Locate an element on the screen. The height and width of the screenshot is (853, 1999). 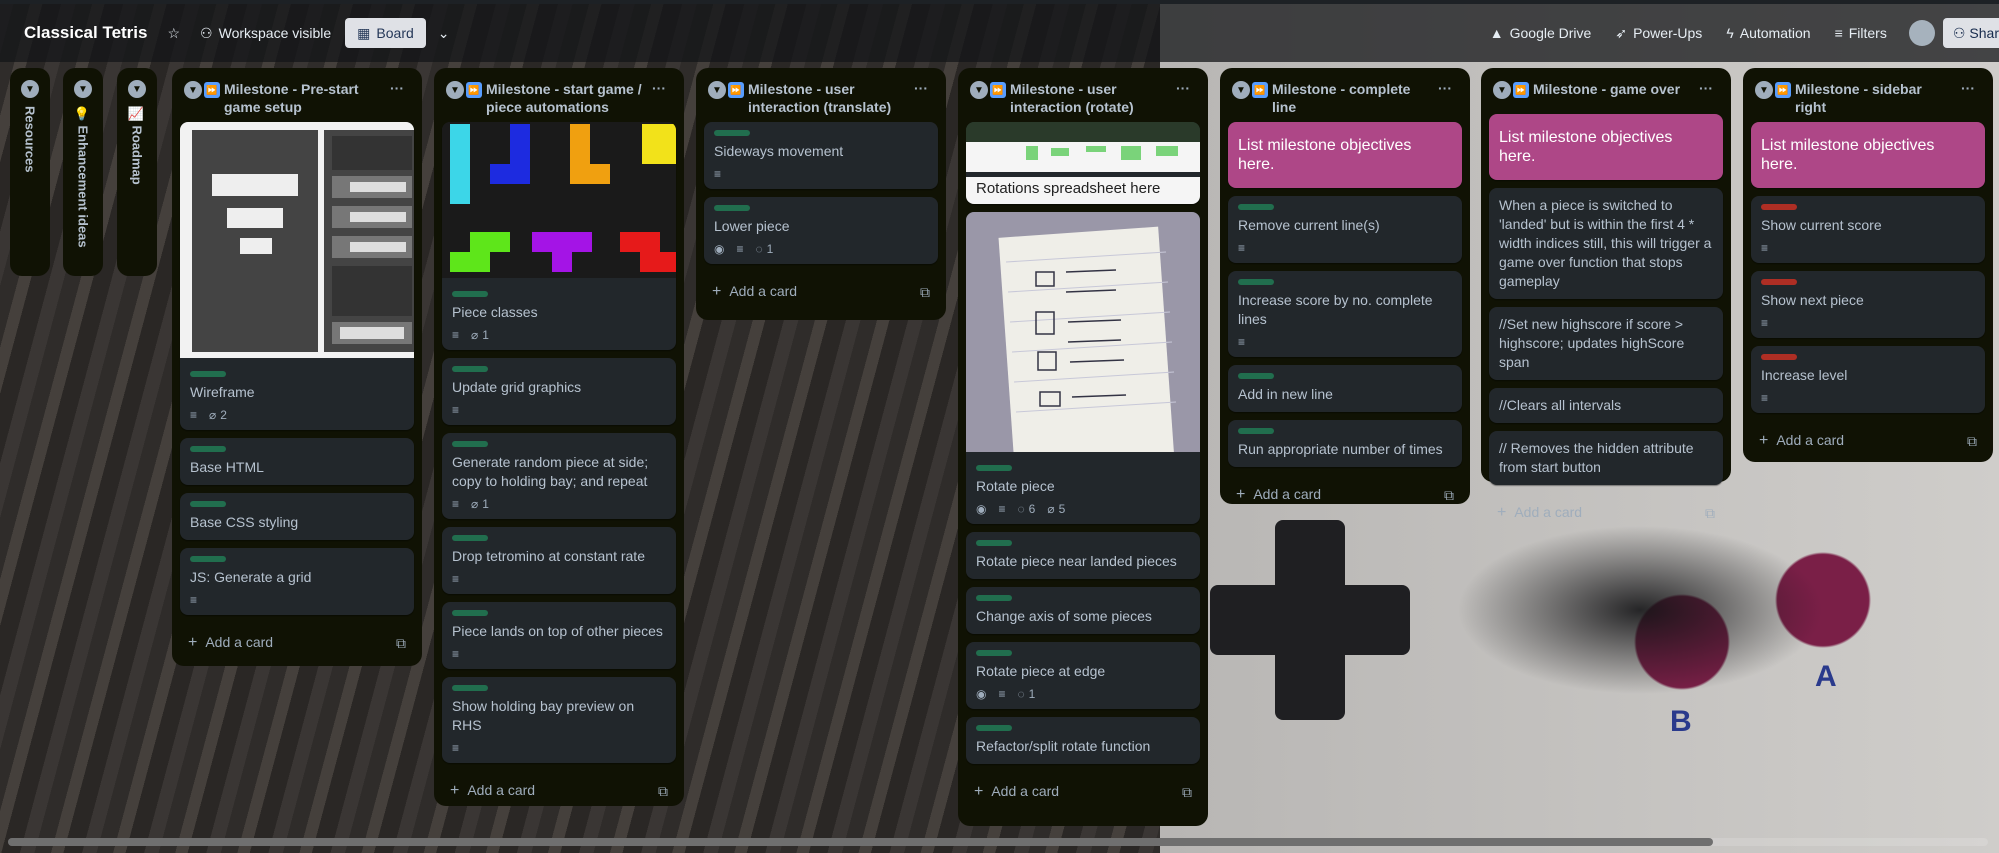
card: Base HTML is located at coordinates (297, 461).